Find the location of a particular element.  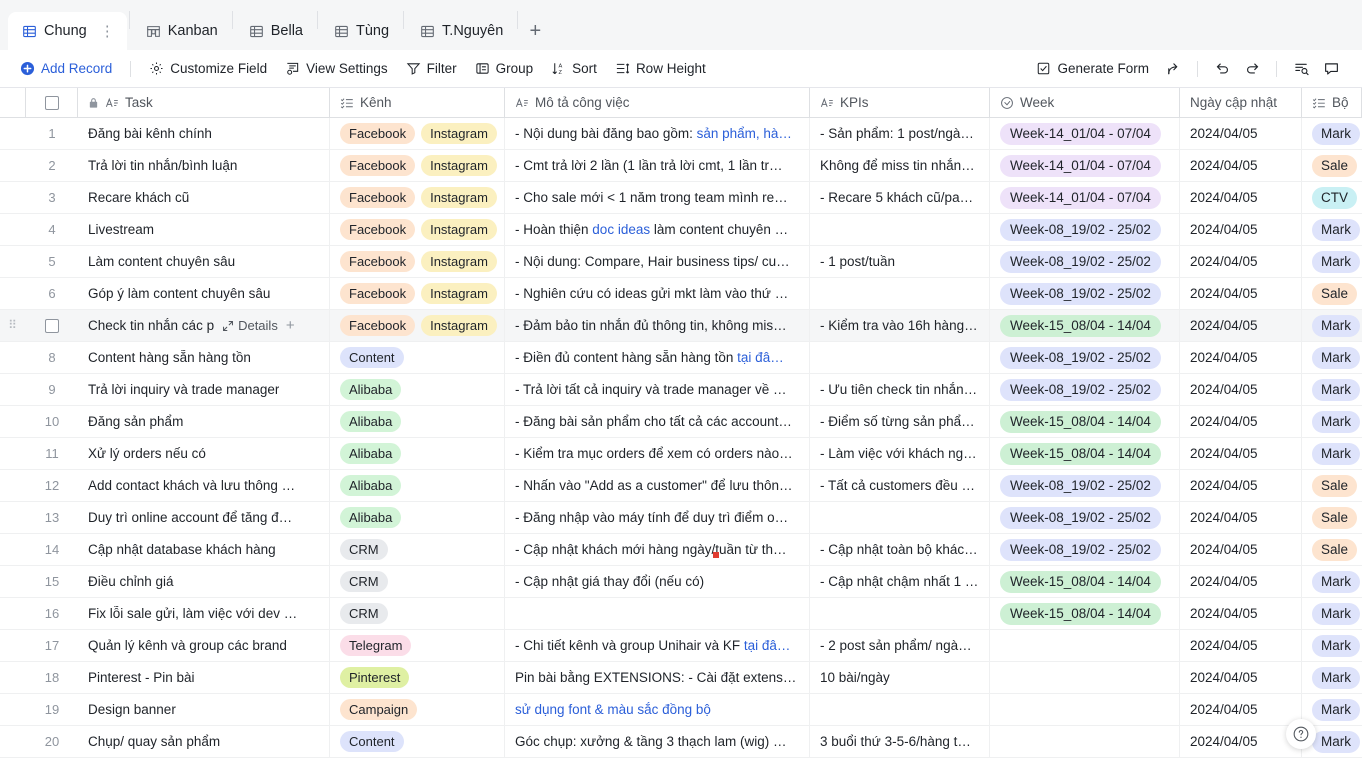

column-header-bo: Bộ is located at coordinates (1332, 102).